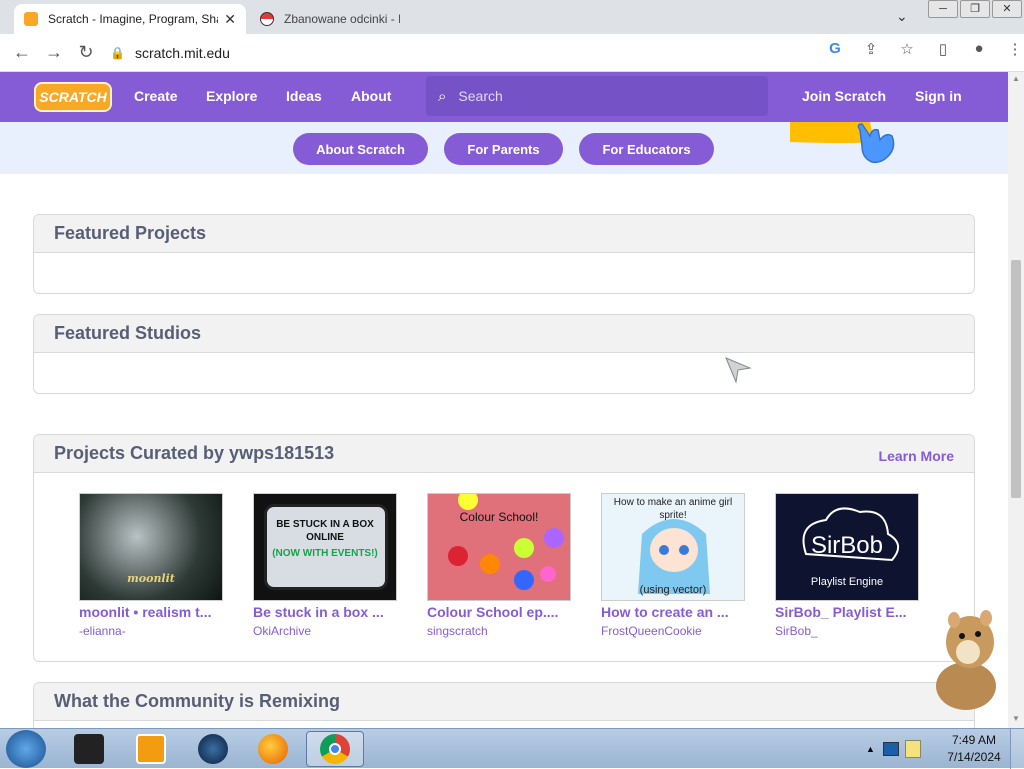 This screenshot has width=1024, height=769. I want to click on thumbnail-caption-2: Playlist Engine, so click(847, 582).